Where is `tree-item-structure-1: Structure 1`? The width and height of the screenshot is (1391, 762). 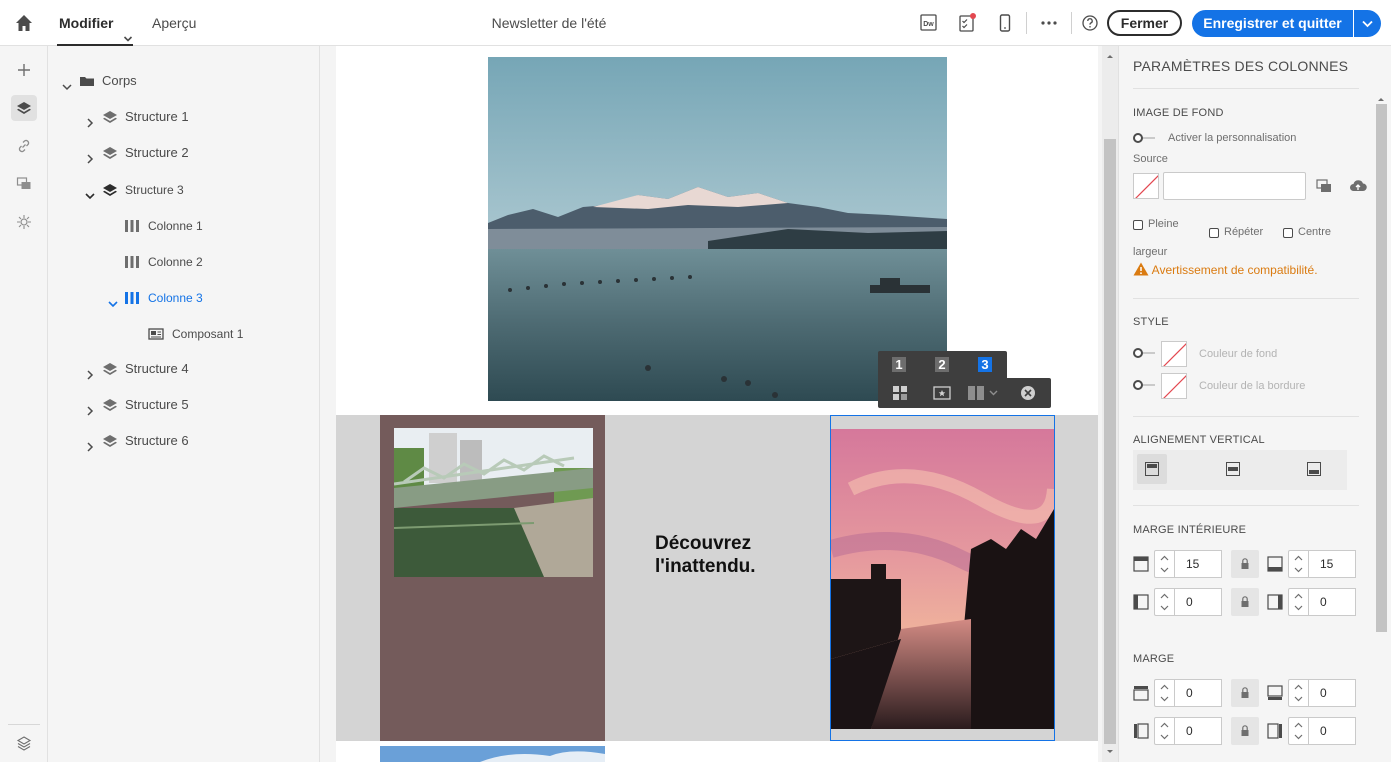
tree-item-structure-1: Structure 1 is located at coordinates (195, 117).